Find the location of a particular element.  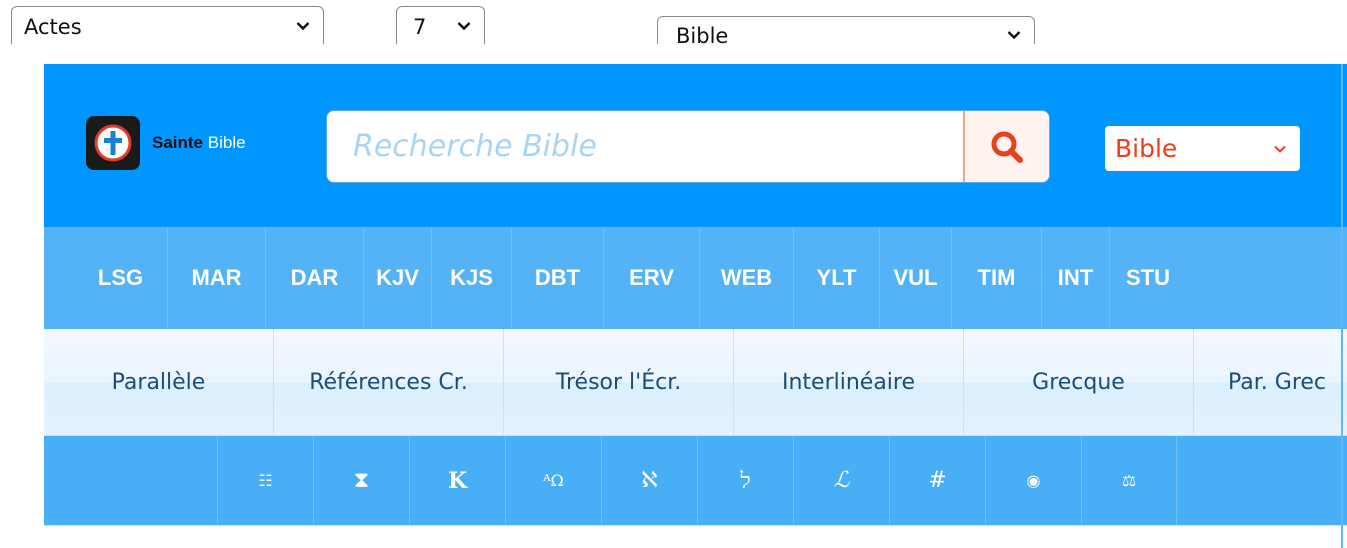

search-button is located at coordinates (1006, 146).